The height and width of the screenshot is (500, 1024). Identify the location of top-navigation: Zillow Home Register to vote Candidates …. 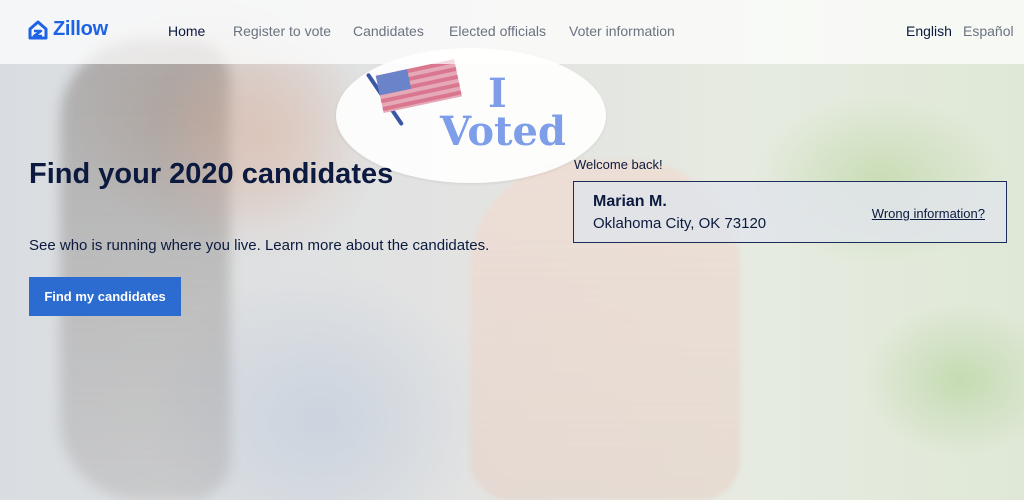
(512, 32).